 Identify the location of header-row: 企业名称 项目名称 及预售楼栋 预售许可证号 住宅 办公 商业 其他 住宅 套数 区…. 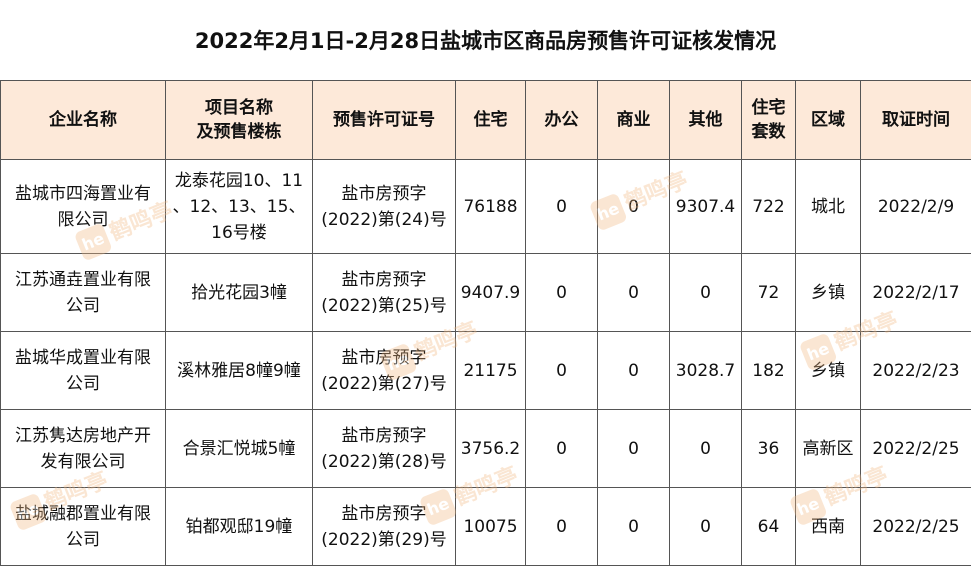
(485, 120).